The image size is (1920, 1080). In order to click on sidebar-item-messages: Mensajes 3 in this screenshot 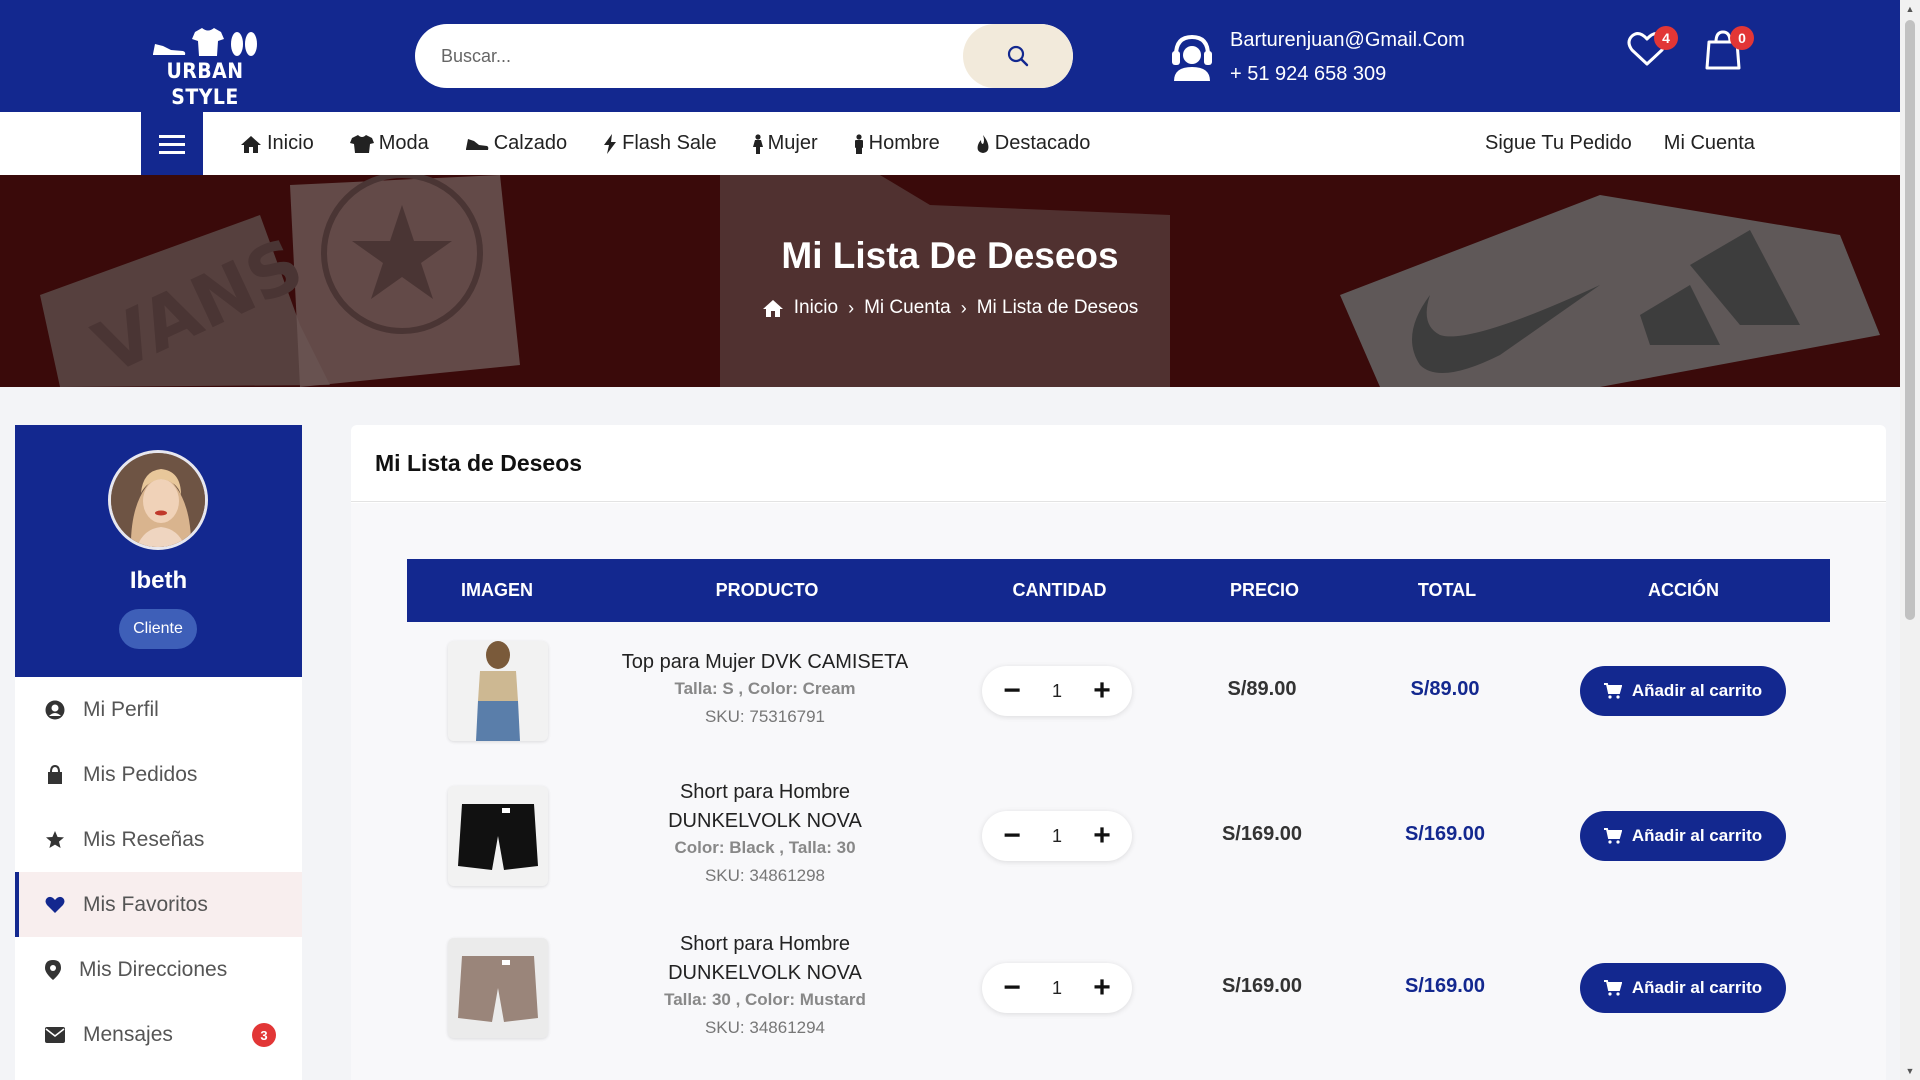, I will do `click(158, 1034)`.